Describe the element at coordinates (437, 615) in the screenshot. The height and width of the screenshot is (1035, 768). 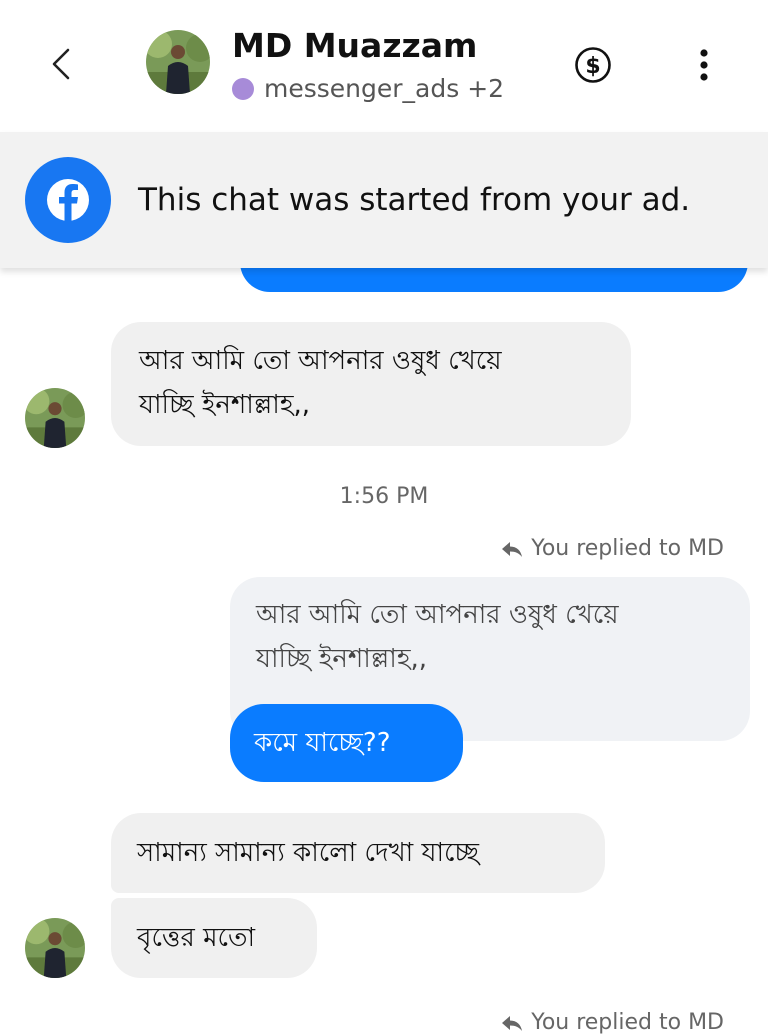
I see `quoted-text-line: আর আমি তো আপনার ওষুধ খেয়ে` at that location.